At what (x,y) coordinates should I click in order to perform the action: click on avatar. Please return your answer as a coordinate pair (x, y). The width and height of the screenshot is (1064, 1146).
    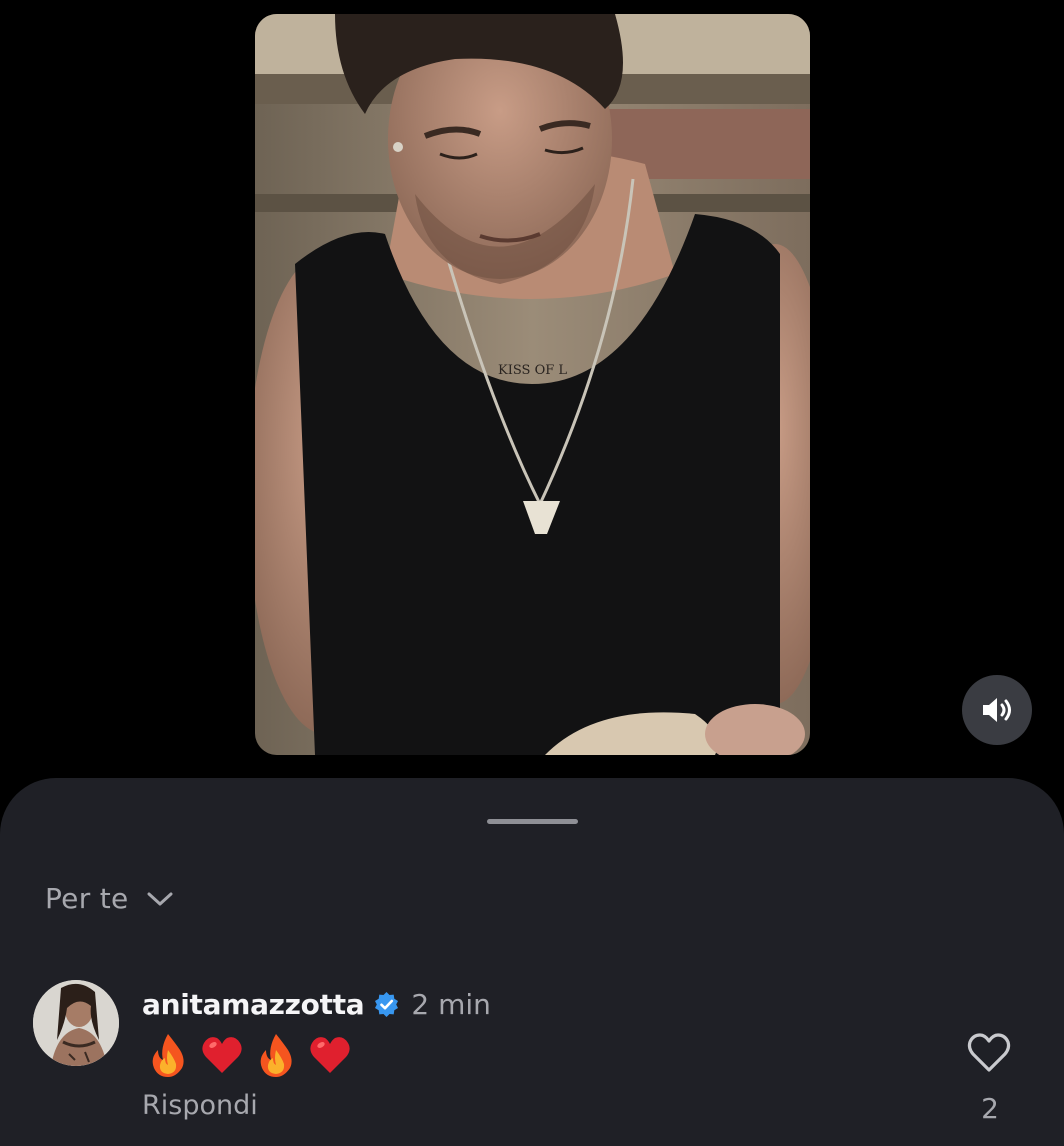
    Looking at the image, I should click on (76, 1023).